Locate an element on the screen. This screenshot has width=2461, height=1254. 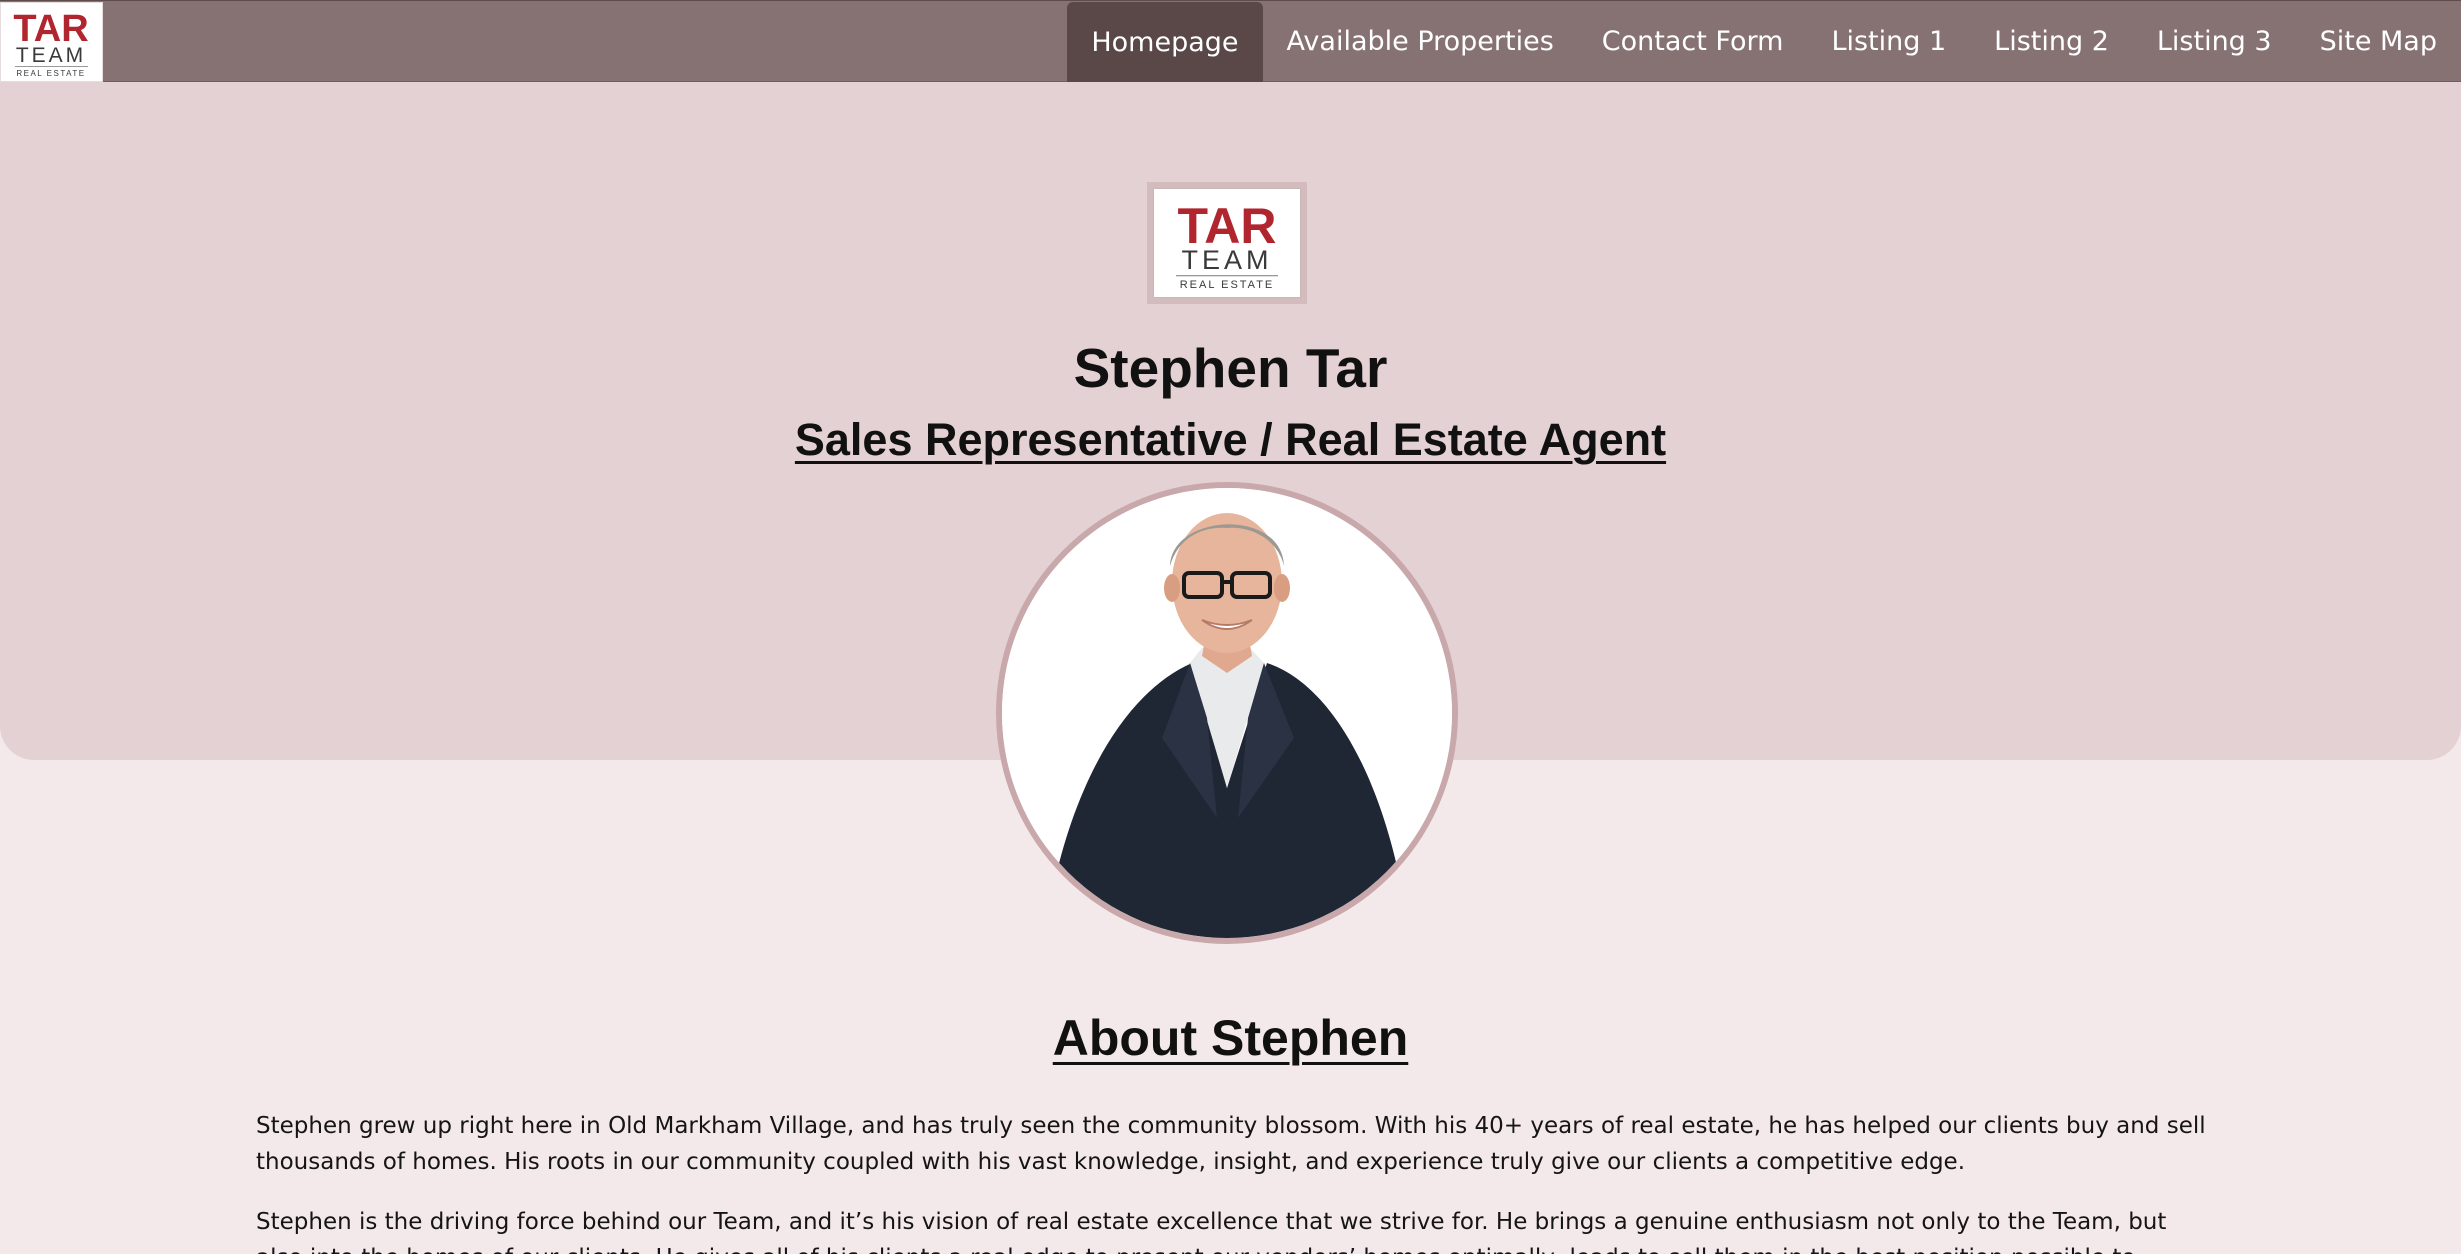
nav-item-available-properties: Available Properties is located at coordinates (1420, 42).